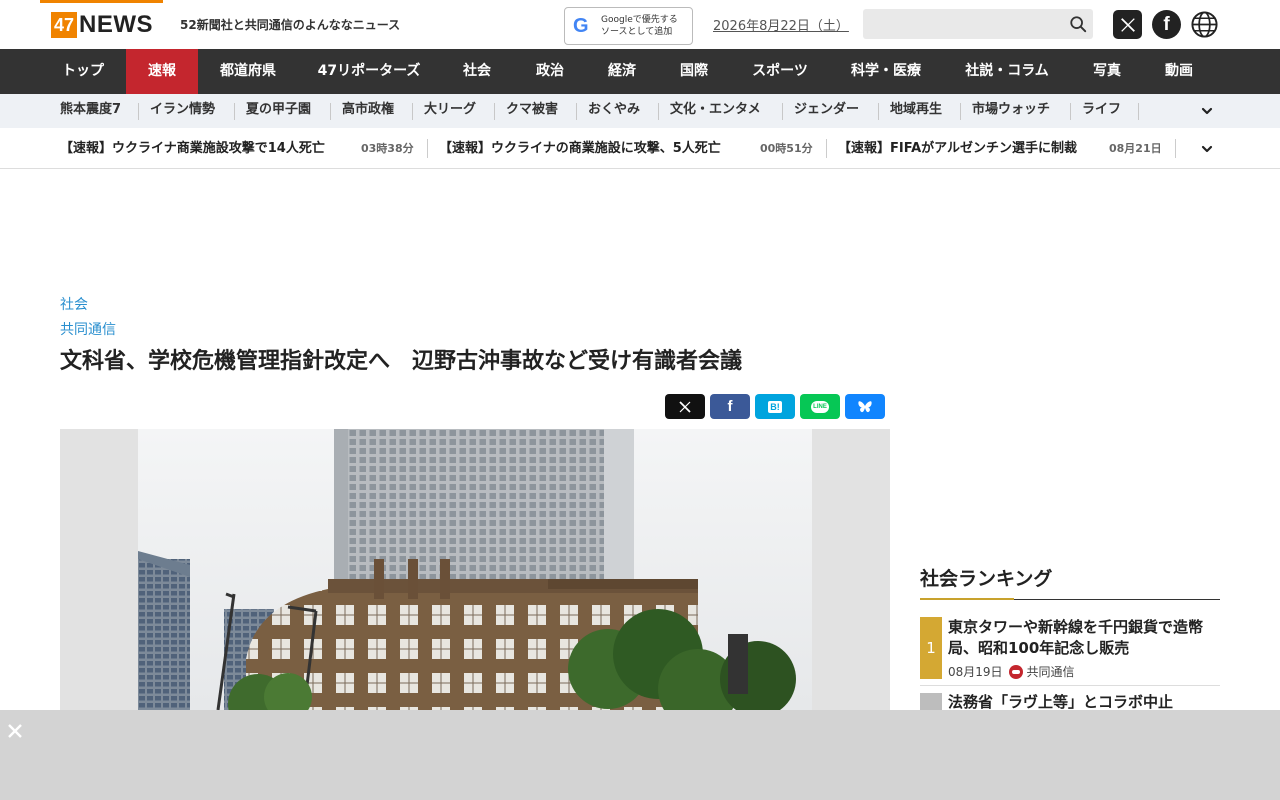 The width and height of the screenshot is (1280, 800). Describe the element at coordinates (1050, 672) in the screenshot. I see `ranking-item-source: 共同通信` at that location.